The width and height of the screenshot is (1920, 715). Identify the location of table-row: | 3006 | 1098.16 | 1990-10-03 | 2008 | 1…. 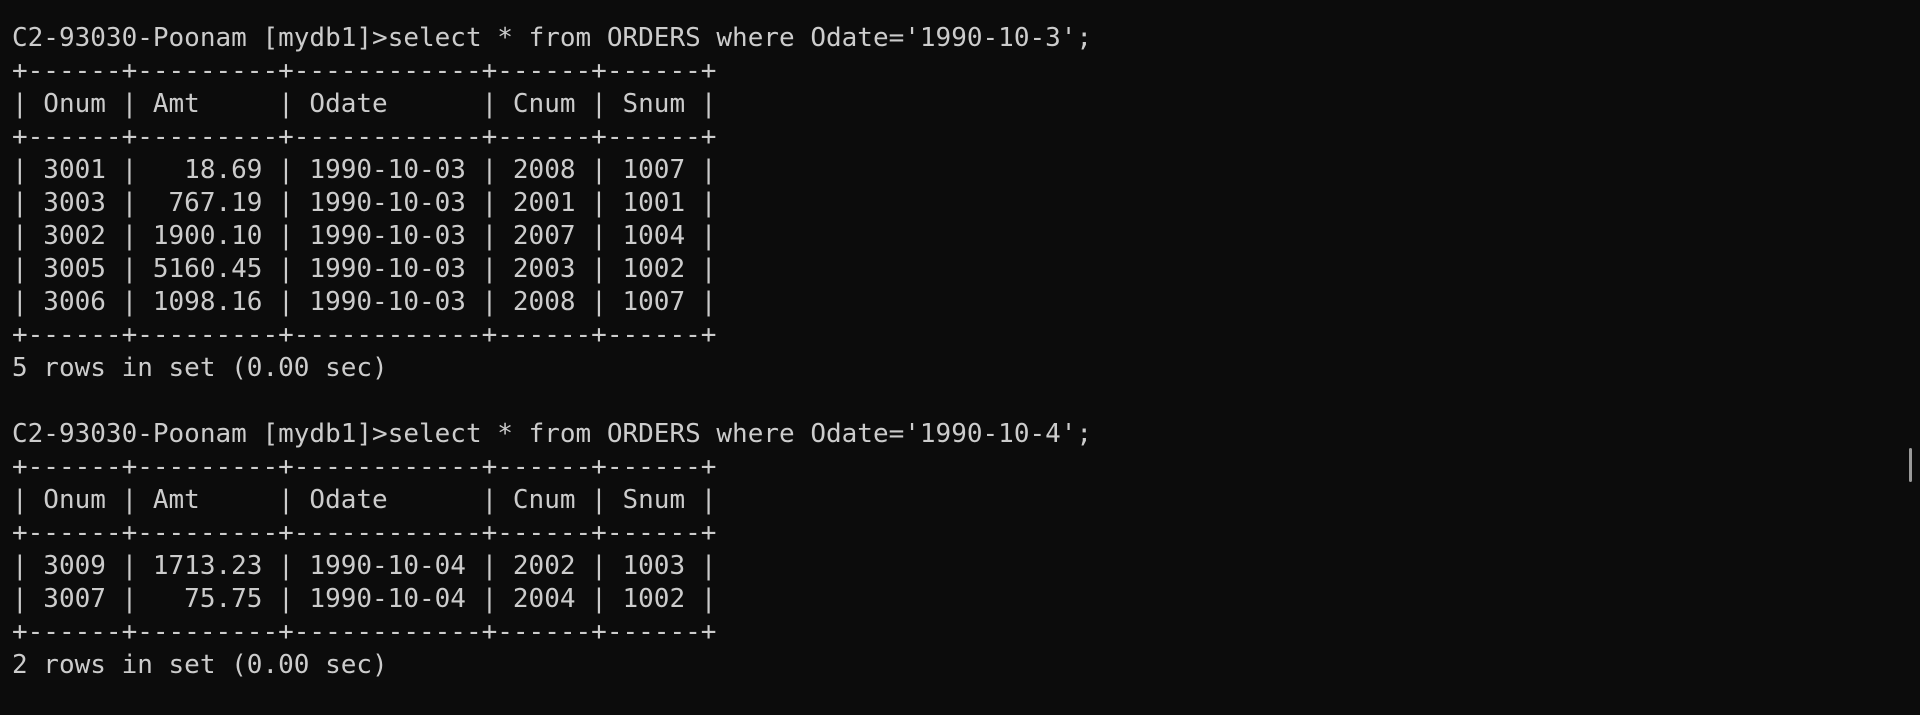
(364, 302).